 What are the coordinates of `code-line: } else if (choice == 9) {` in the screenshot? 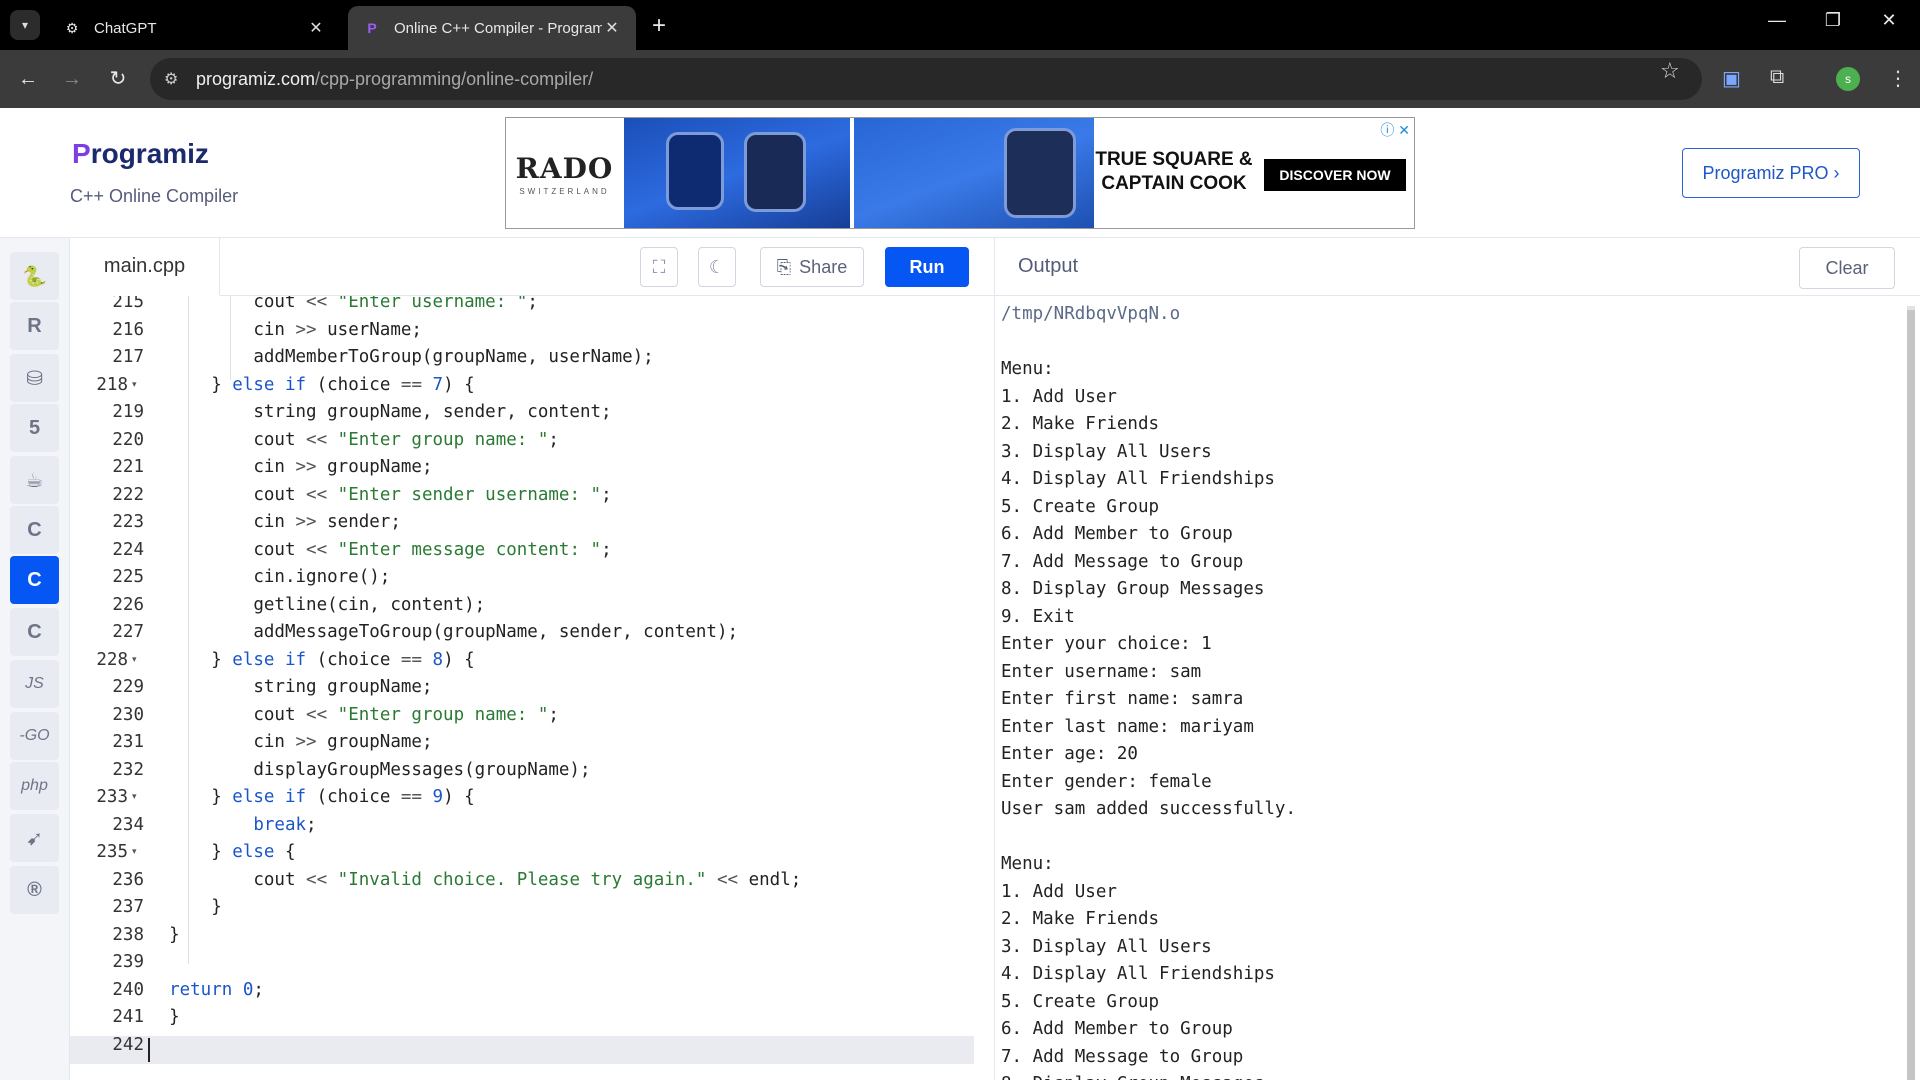 It's located at (311, 797).